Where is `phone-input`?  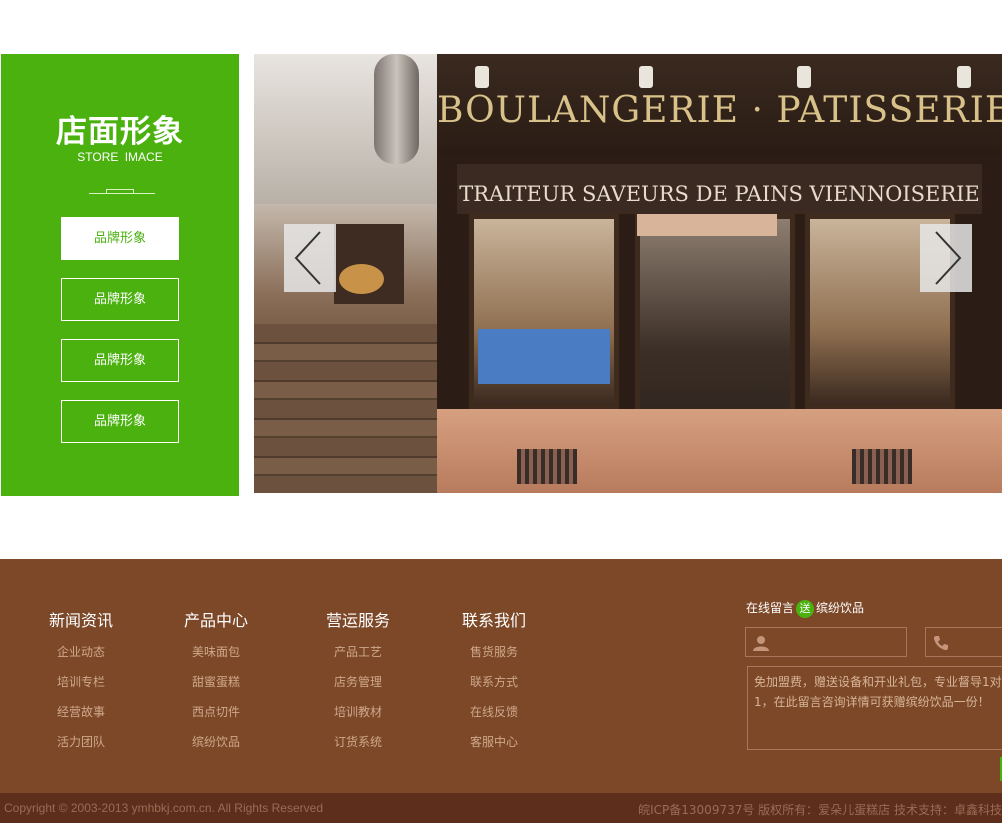
phone-input is located at coordinates (963, 642).